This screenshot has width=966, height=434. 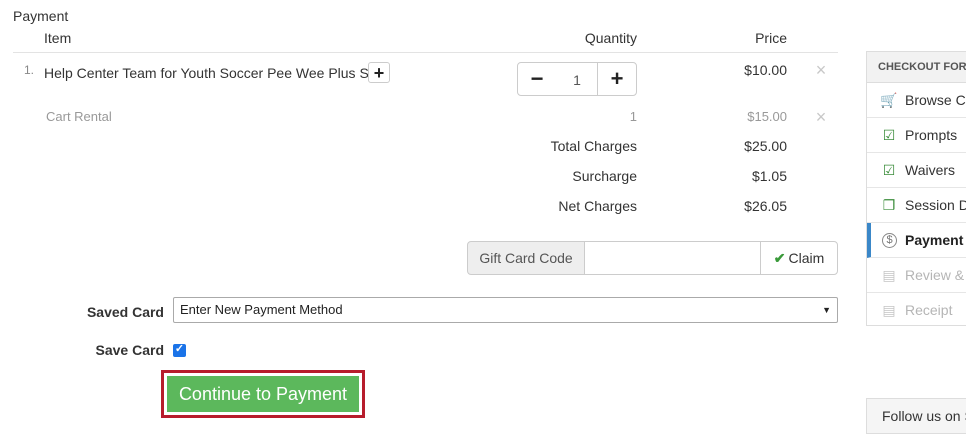 I want to click on chevron-down-icon: ▼, so click(x=826, y=310).